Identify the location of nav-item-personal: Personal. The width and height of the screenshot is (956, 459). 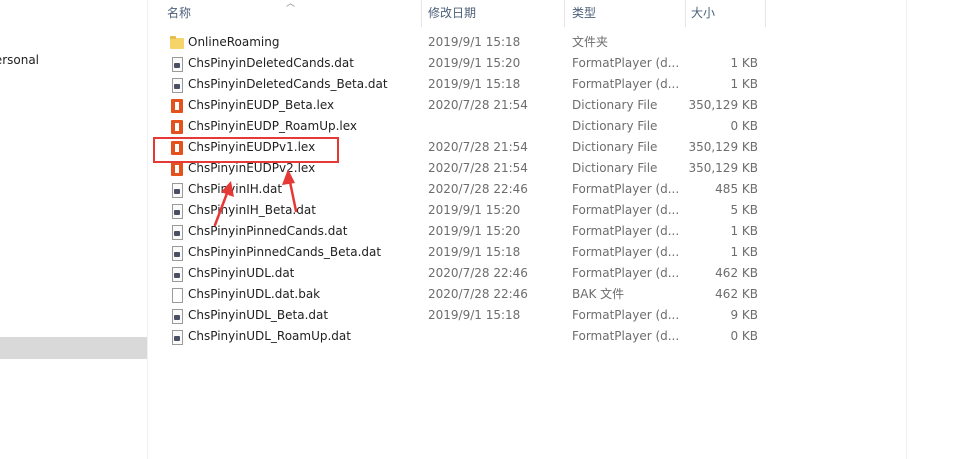
(73, 60).